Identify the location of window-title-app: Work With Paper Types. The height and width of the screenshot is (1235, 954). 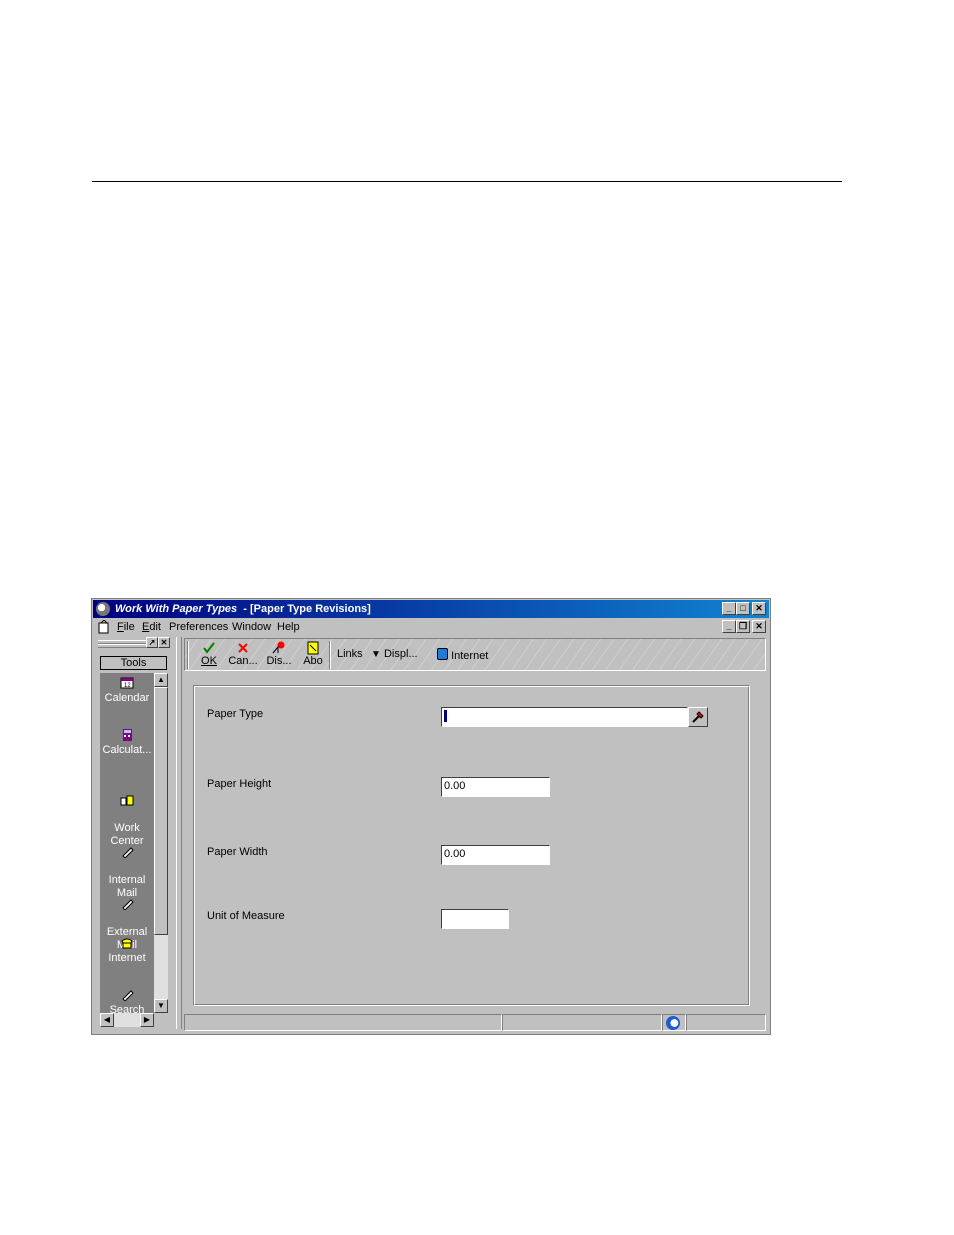
(176, 609).